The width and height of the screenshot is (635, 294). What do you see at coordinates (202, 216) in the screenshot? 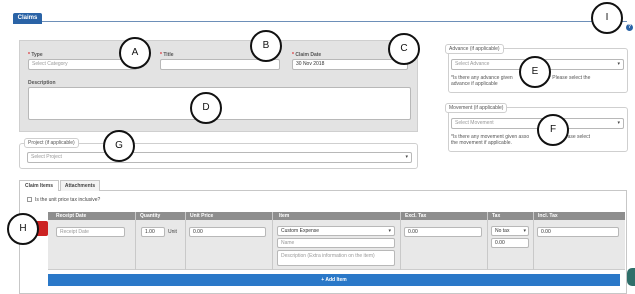
I see `col-unit-price: Unit Price` at bounding box center [202, 216].